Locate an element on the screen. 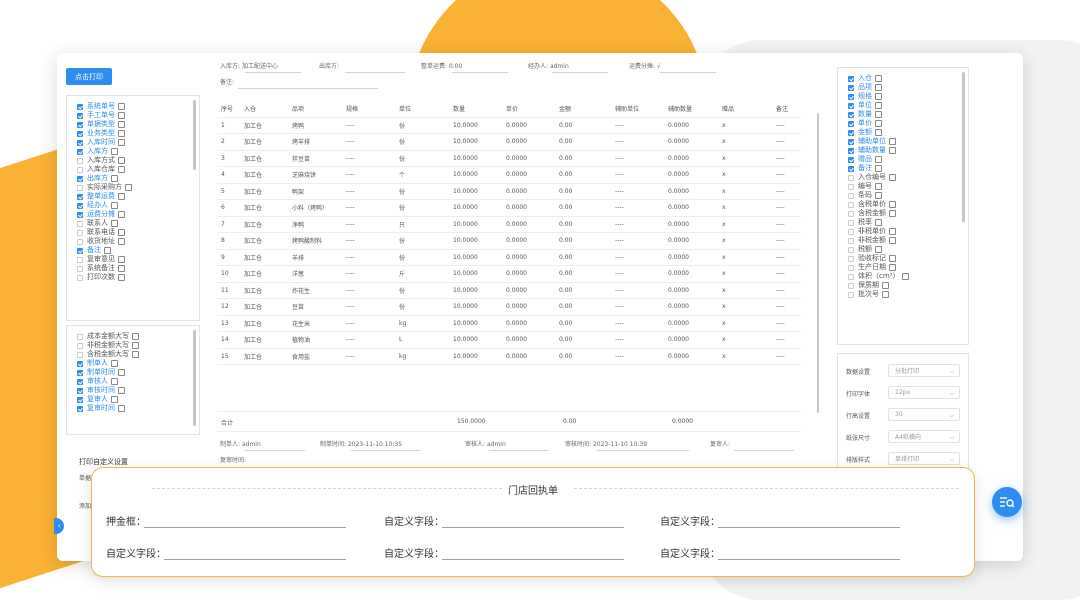  checkbox-item: 手工单号 is located at coordinates (104, 115).